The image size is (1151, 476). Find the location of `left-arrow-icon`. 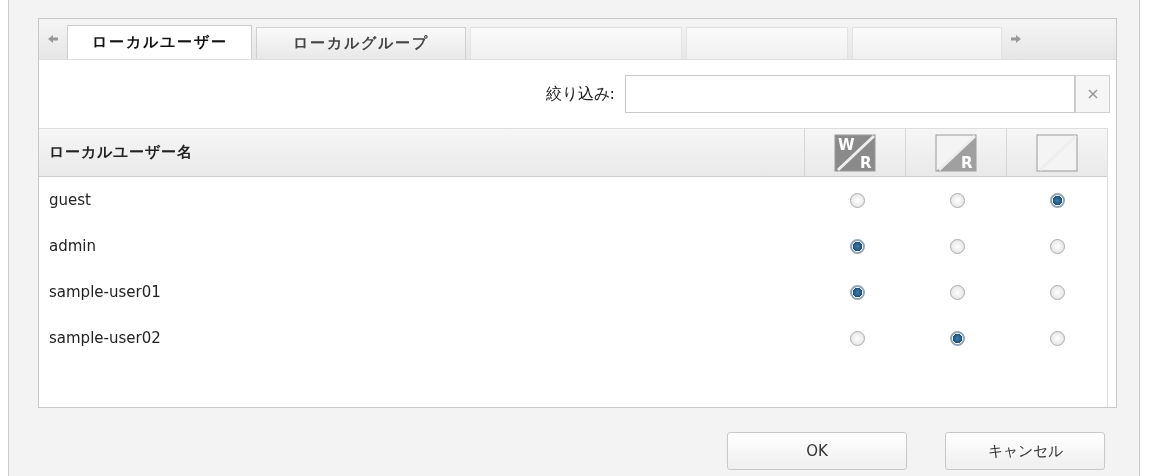

left-arrow-icon is located at coordinates (53, 39).